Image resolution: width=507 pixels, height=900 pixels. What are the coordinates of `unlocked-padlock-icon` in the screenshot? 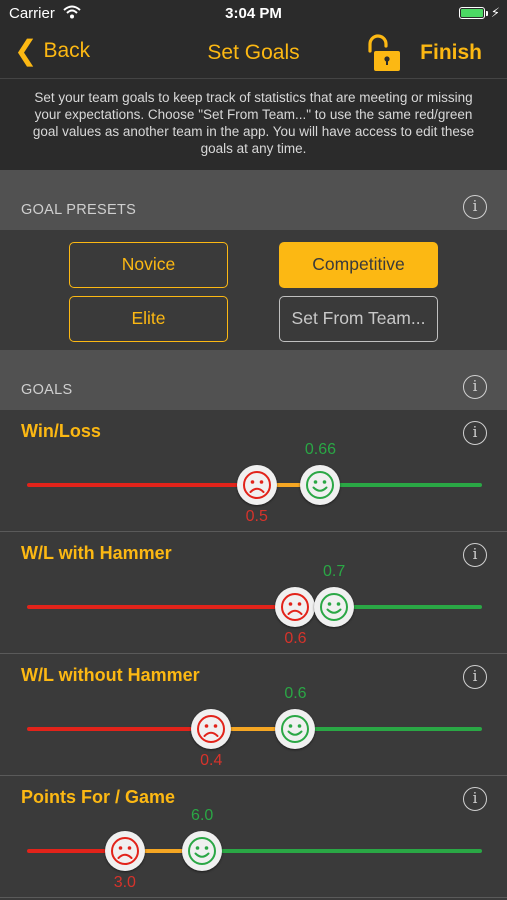 It's located at (382, 53).